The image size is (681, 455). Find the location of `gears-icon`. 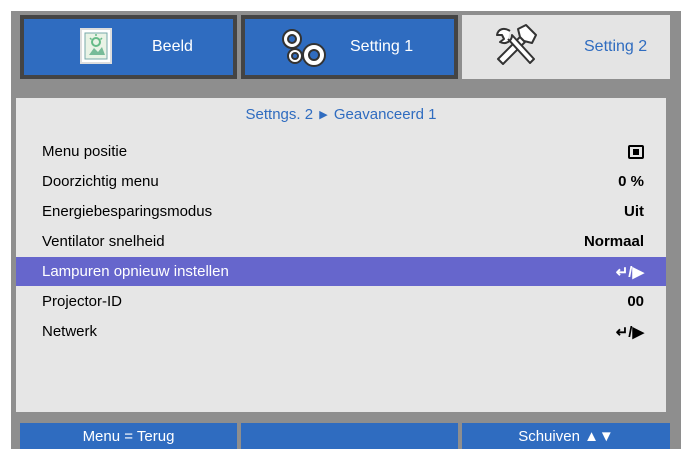

gears-icon is located at coordinates (304, 50).